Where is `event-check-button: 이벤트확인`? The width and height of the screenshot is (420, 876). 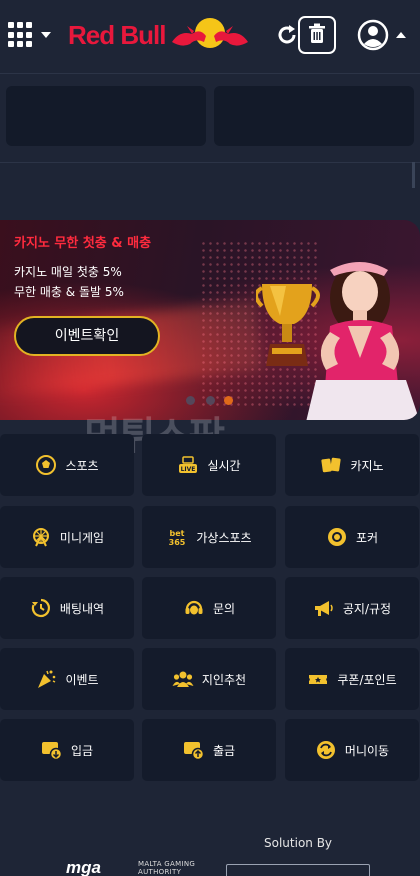 event-check-button: 이벤트확인 is located at coordinates (87, 336).